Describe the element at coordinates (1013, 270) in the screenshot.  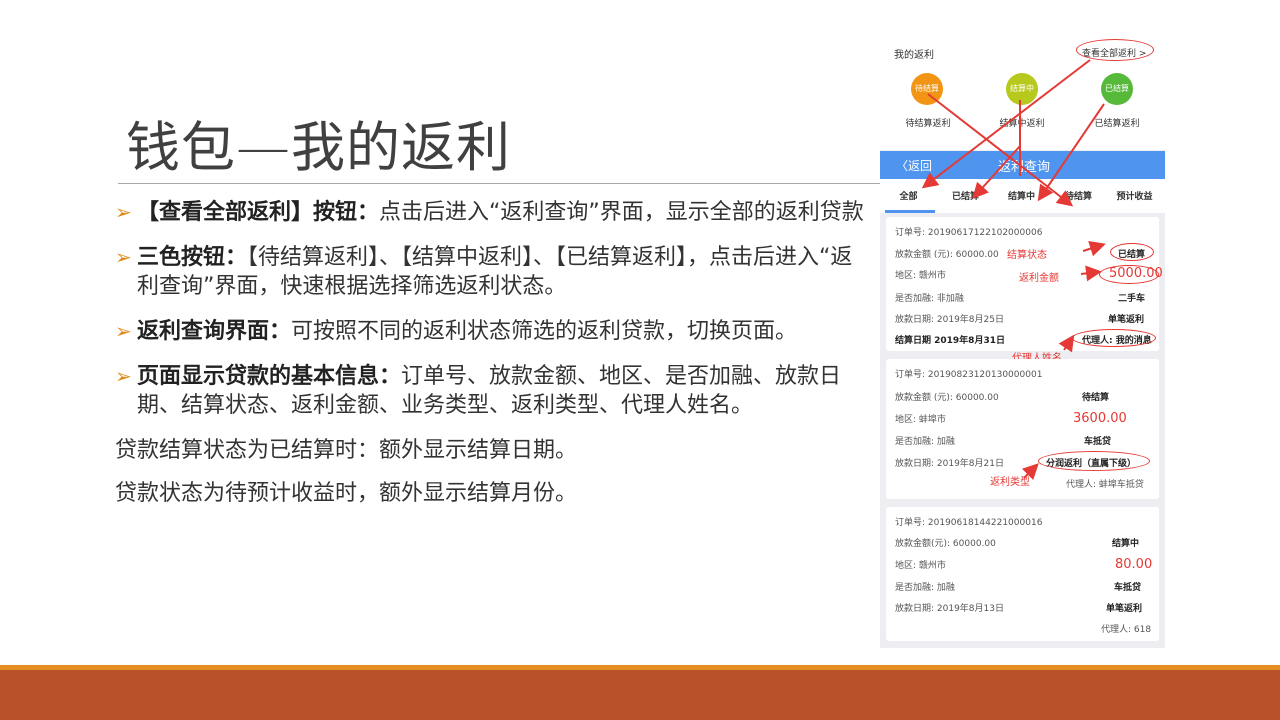
I see `annotation-arrows` at that location.